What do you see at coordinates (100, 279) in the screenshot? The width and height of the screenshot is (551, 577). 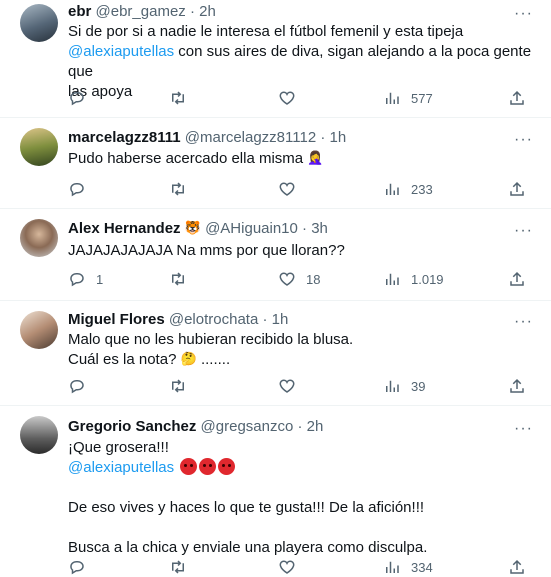 I see `reply-count: 1` at bounding box center [100, 279].